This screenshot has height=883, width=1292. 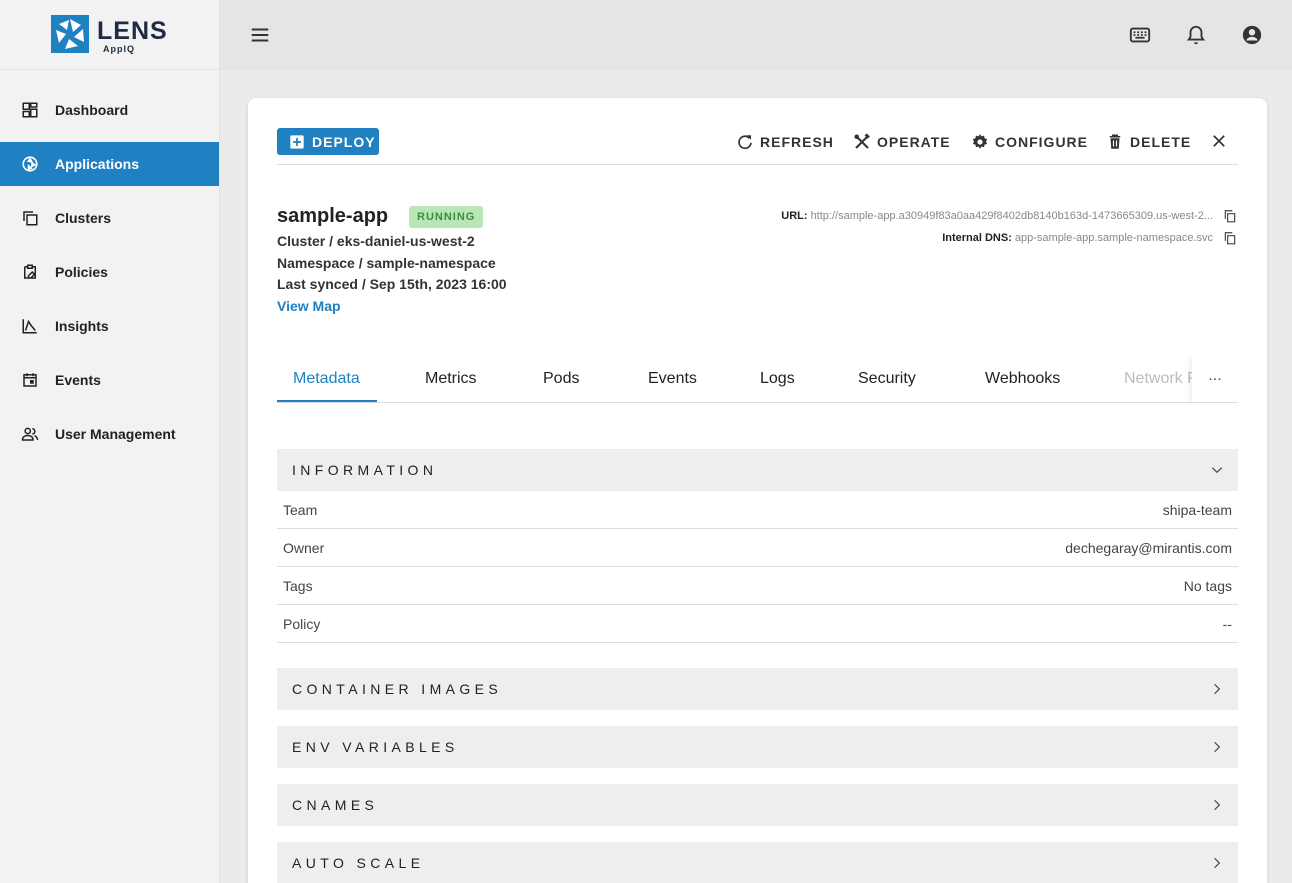 What do you see at coordinates (862, 141) in the screenshot?
I see `tools-icon` at bounding box center [862, 141].